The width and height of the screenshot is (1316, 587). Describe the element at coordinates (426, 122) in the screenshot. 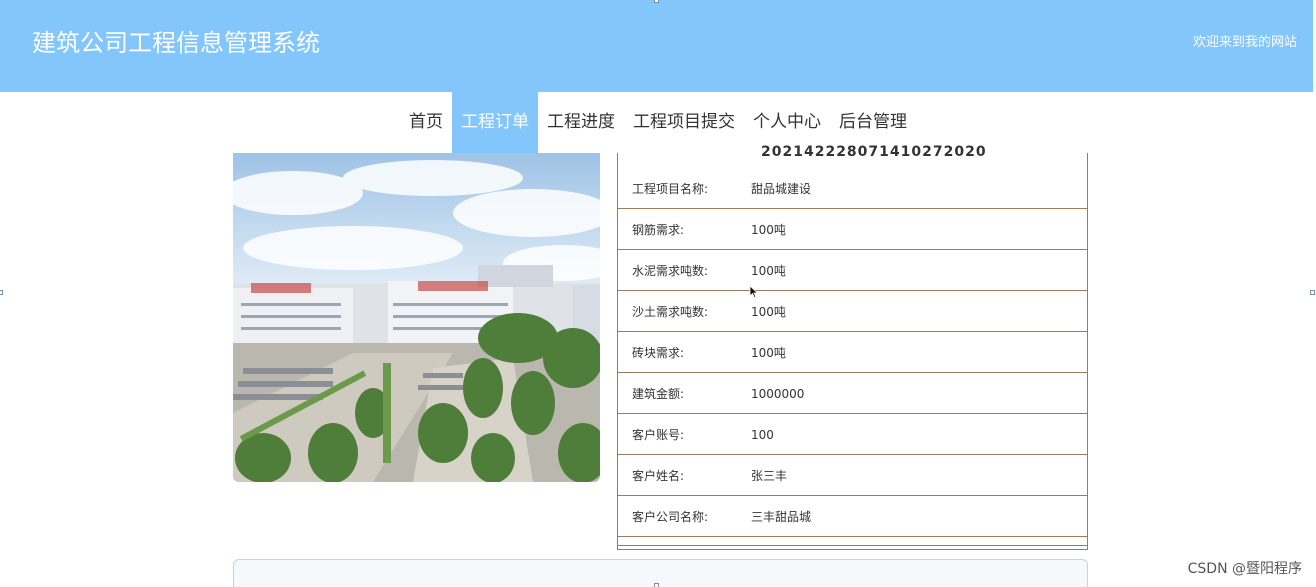

I see `nav-home: 首页` at that location.